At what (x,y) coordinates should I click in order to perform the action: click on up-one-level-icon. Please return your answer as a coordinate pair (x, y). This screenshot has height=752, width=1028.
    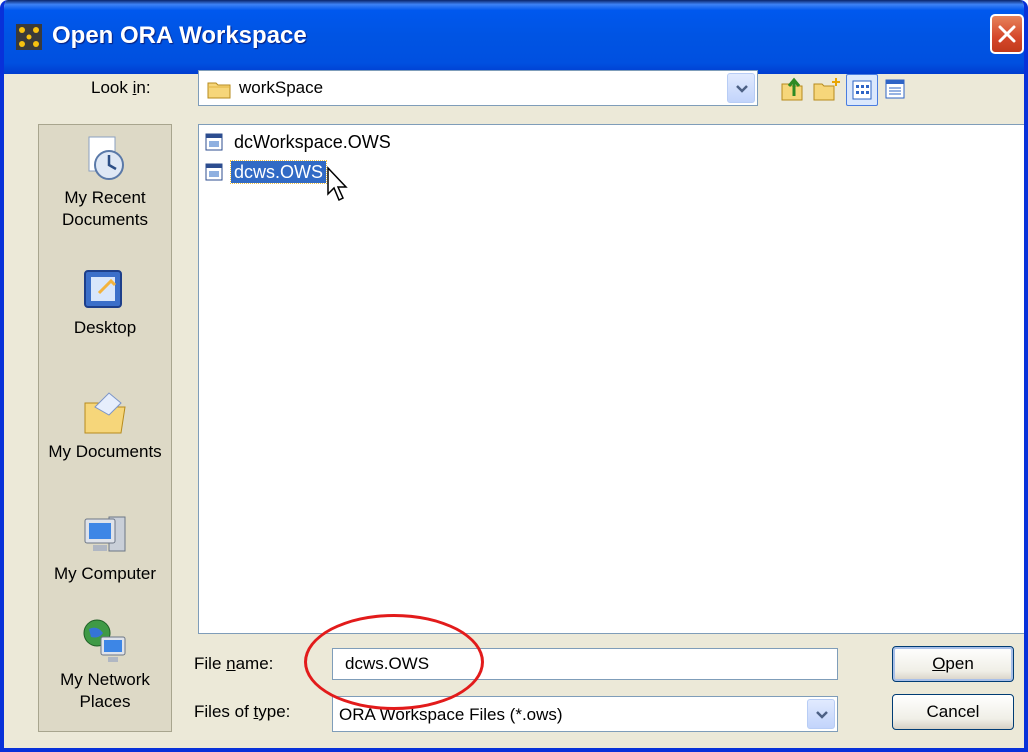
    Looking at the image, I should click on (792, 89).